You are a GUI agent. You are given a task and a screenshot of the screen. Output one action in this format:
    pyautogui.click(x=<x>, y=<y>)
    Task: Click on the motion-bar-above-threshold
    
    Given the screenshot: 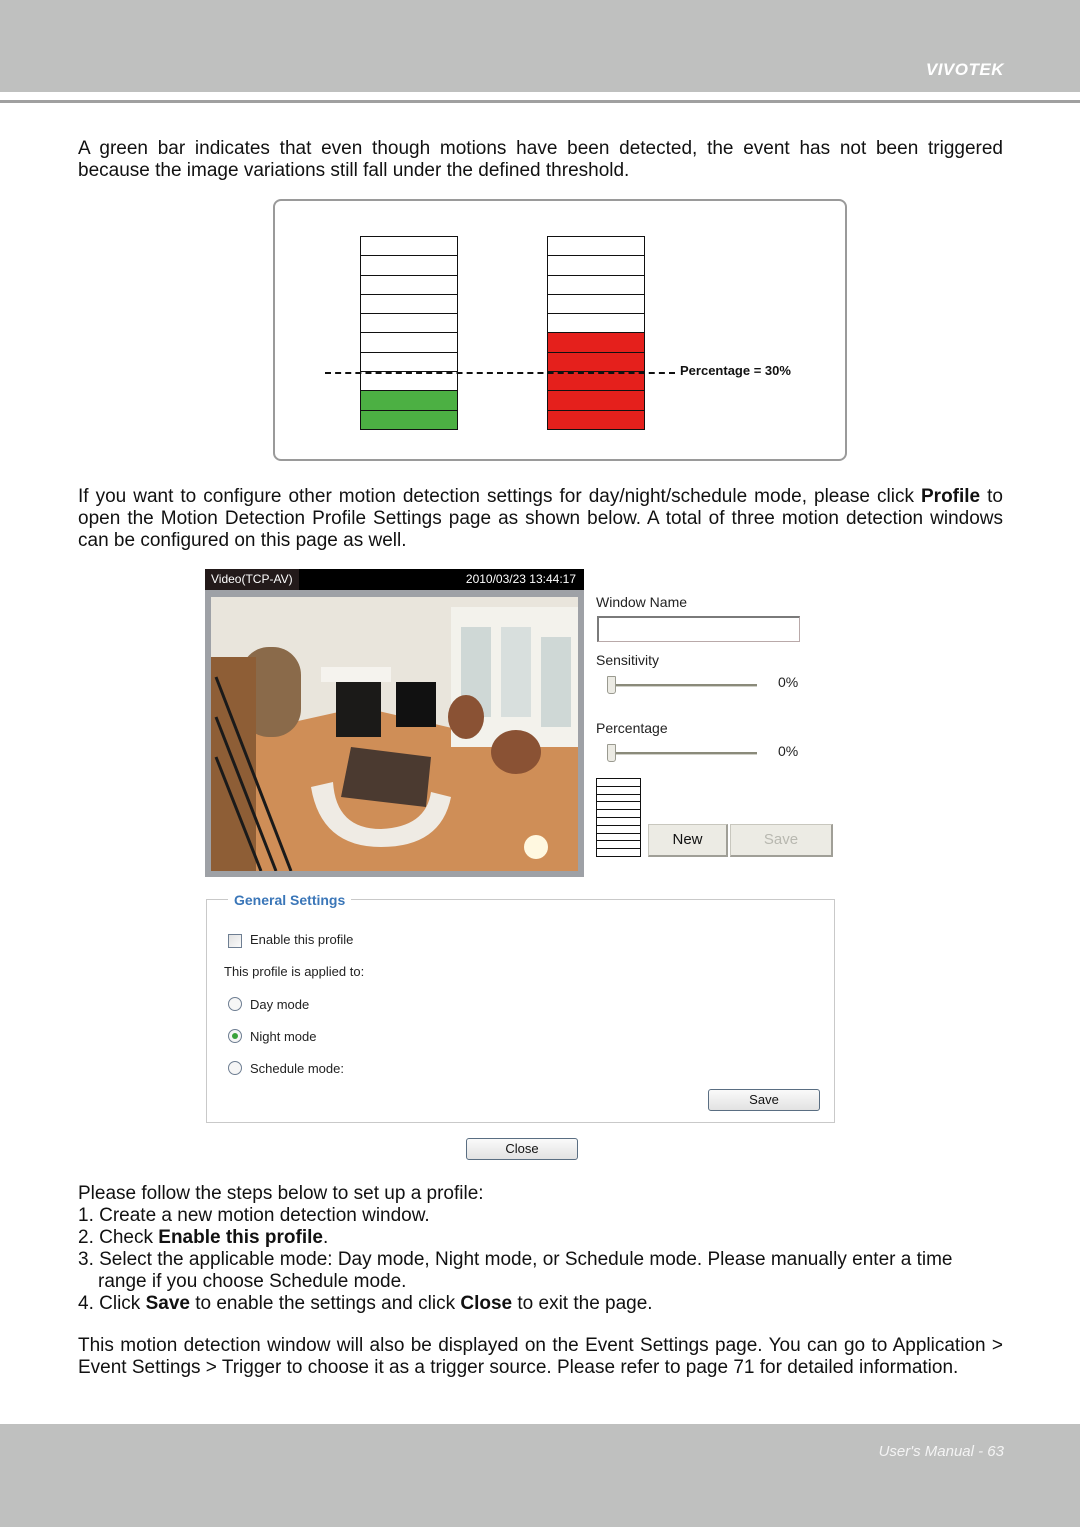 What is the action you would take?
    pyautogui.click(x=596, y=333)
    